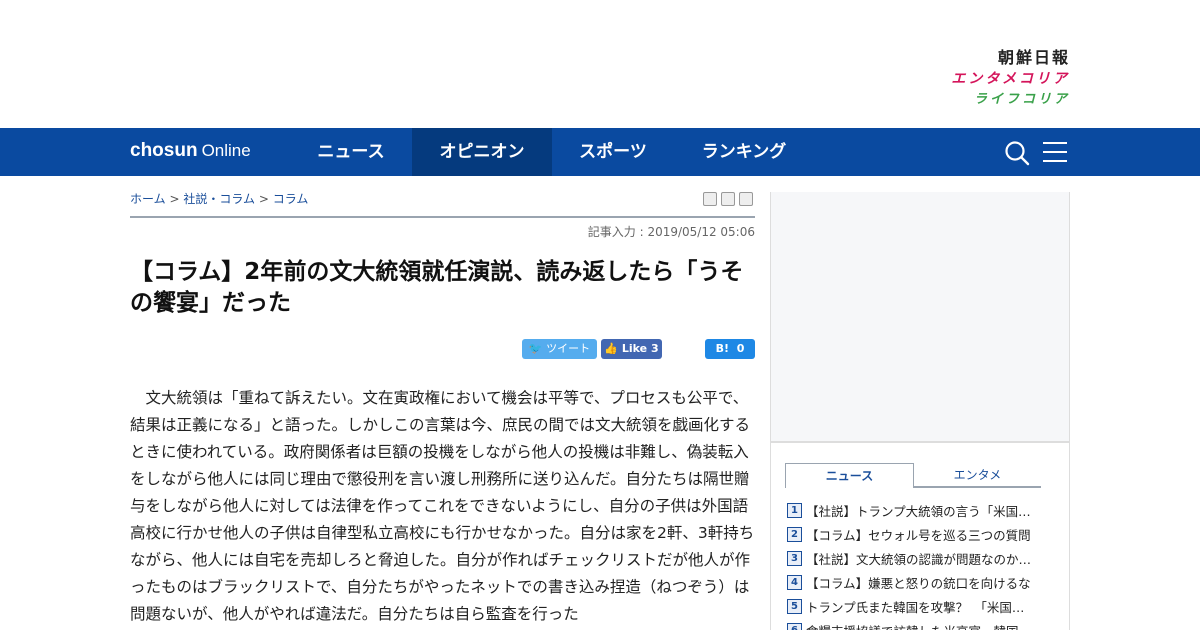  I want to click on sidebar-ad-area, so click(920, 317).